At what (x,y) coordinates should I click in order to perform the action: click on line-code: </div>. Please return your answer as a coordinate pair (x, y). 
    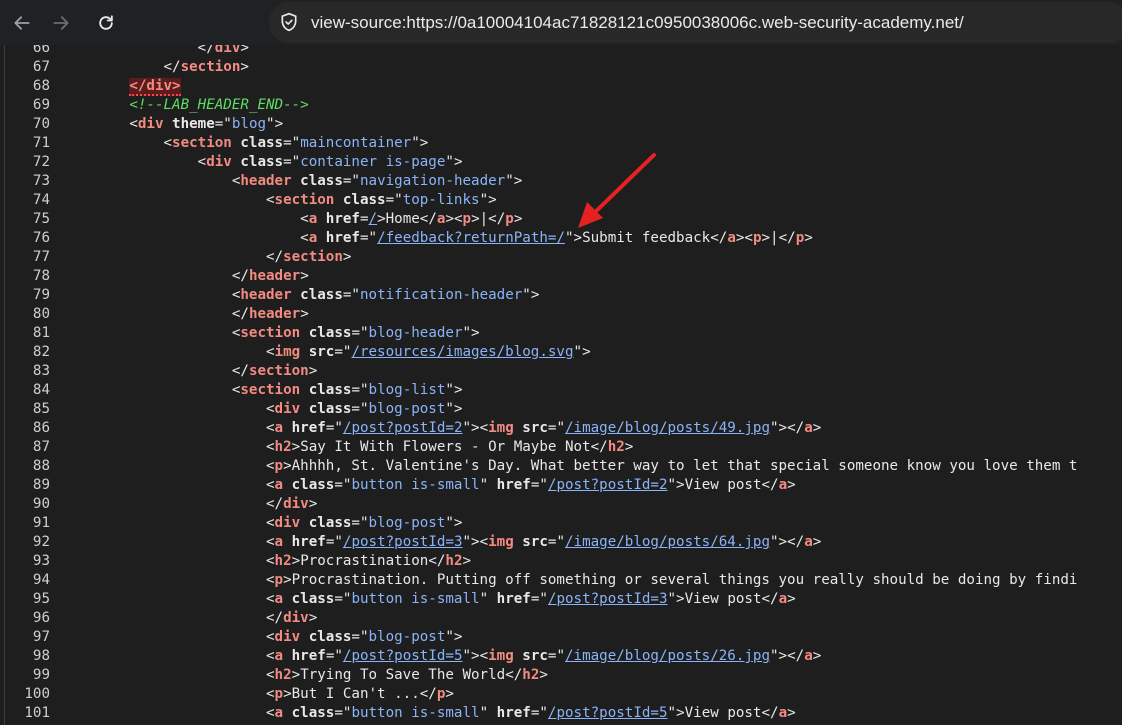
    Looking at the image, I should click on (121, 86).